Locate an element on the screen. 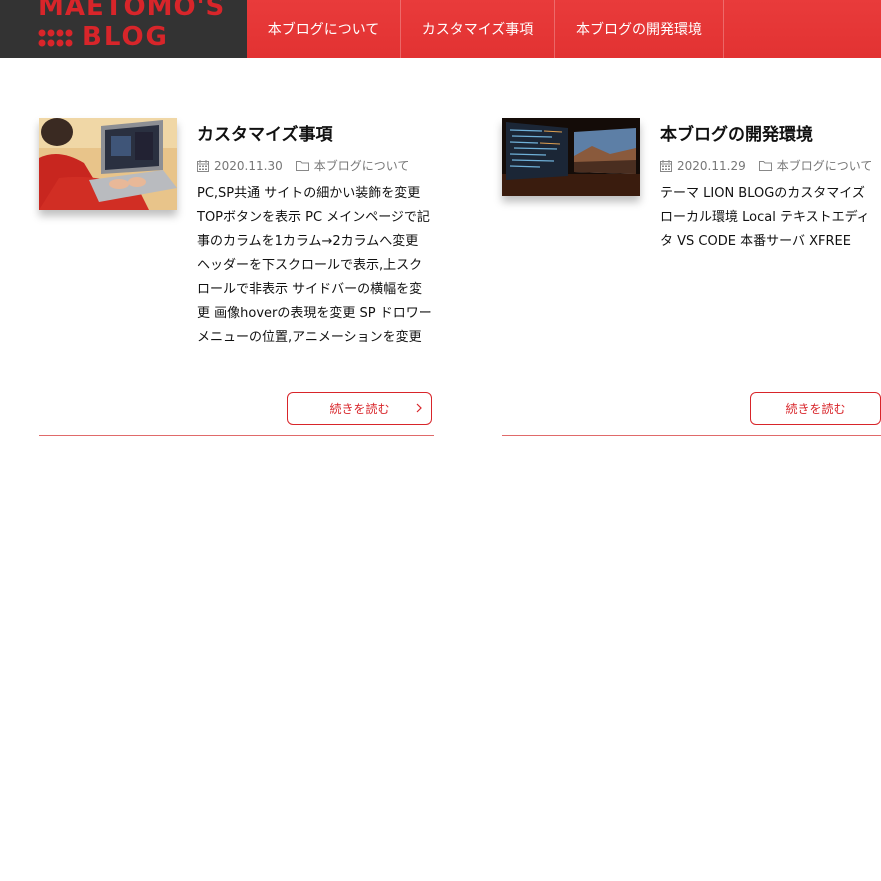 This screenshot has height=881, width=881. site-logo: MAETOMO'S BLOG is located at coordinates (123, 29).